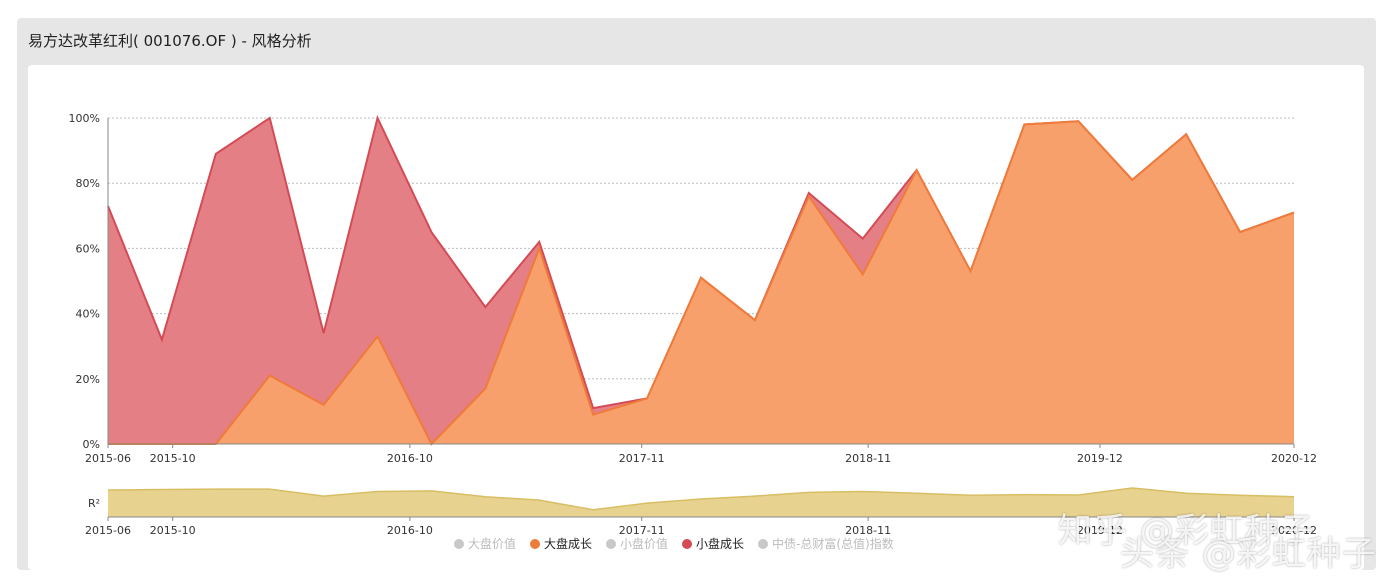 The height and width of the screenshot is (587, 1394). Describe the element at coordinates (642, 458) in the screenshot. I see `x-tick-label: 2017-11` at that location.